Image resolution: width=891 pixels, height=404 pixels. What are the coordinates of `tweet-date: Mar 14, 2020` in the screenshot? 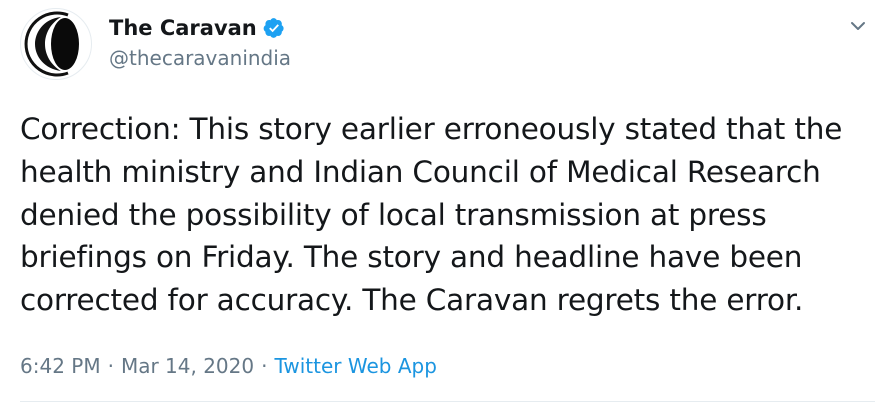 It's located at (187, 366).